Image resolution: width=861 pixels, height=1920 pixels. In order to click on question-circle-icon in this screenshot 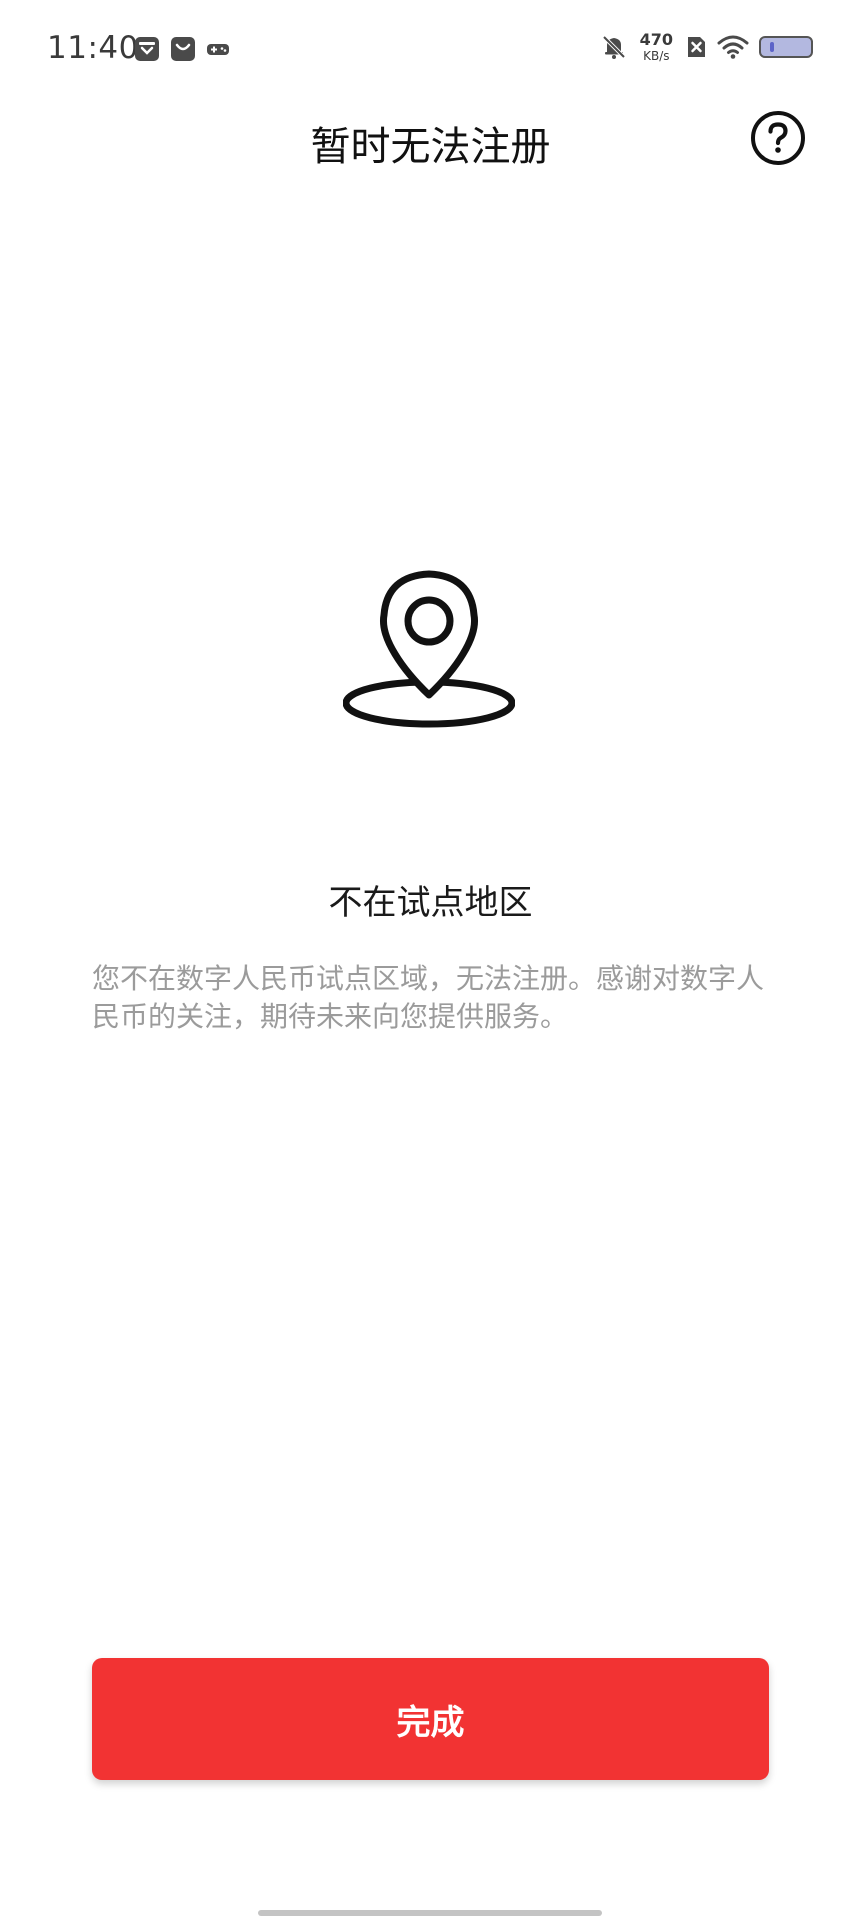, I will do `click(778, 138)`.